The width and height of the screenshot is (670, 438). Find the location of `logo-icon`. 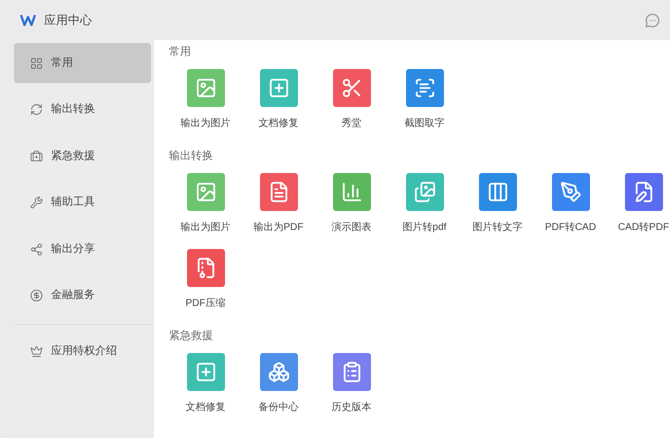

logo-icon is located at coordinates (28, 20).